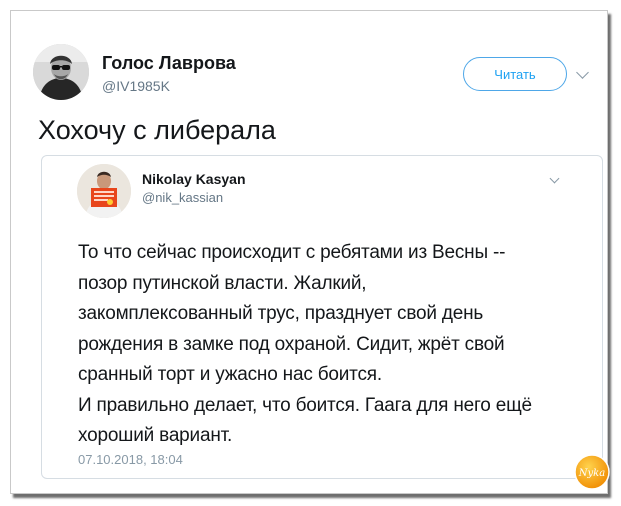 The image size is (621, 506). Describe the element at coordinates (582, 72) in the screenshot. I see `chevron-down-icon` at that location.